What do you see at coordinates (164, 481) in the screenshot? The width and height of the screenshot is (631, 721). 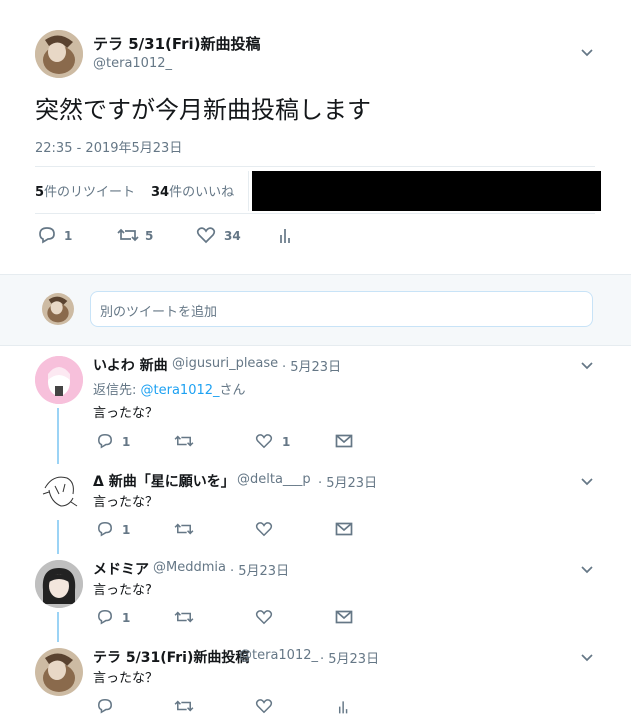 I see `reply-display-name: Δ 新曲「星に願いを」` at bounding box center [164, 481].